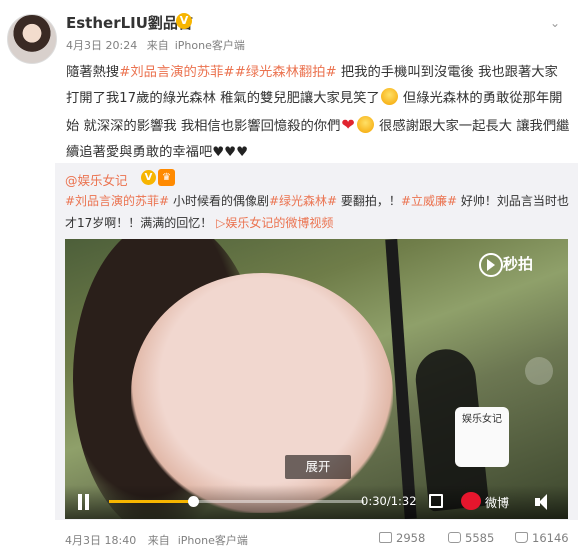 The image size is (578, 559). Describe the element at coordinates (220, 201) in the screenshot. I see `repost-text-1: 小时候看的偶像剧` at that location.